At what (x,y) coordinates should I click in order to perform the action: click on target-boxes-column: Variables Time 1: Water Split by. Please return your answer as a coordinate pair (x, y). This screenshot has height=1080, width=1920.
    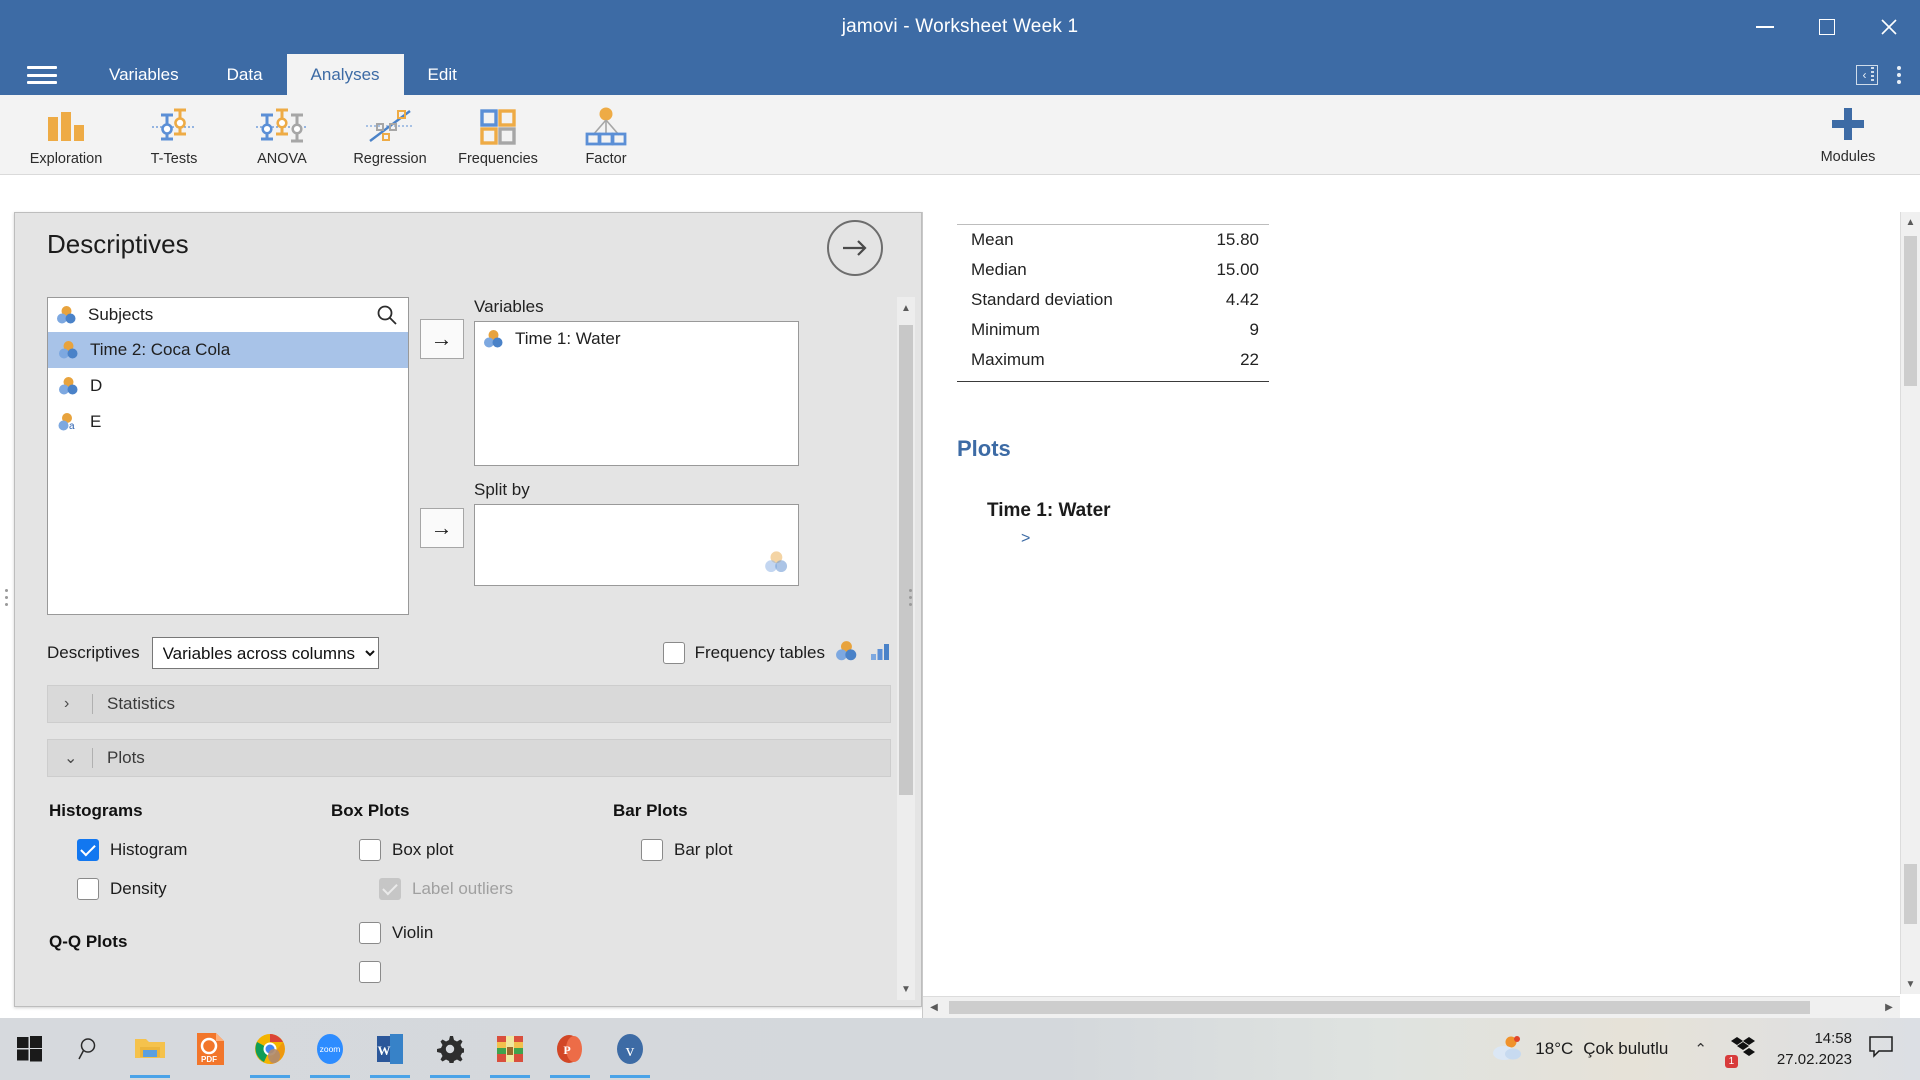
    Looking at the image, I should click on (682, 456).